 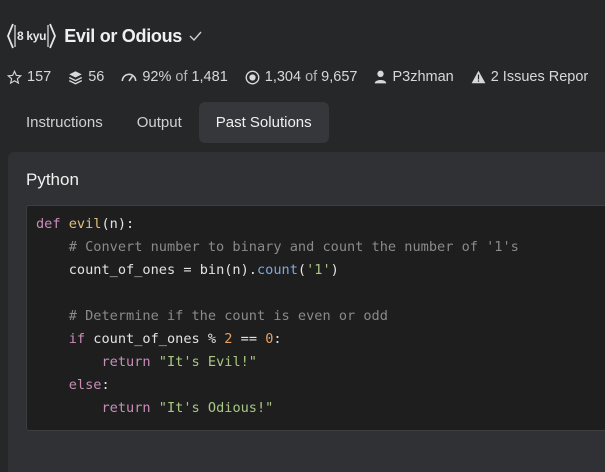 I want to click on code-token-str: "It's Odious!", so click(x=216, y=408).